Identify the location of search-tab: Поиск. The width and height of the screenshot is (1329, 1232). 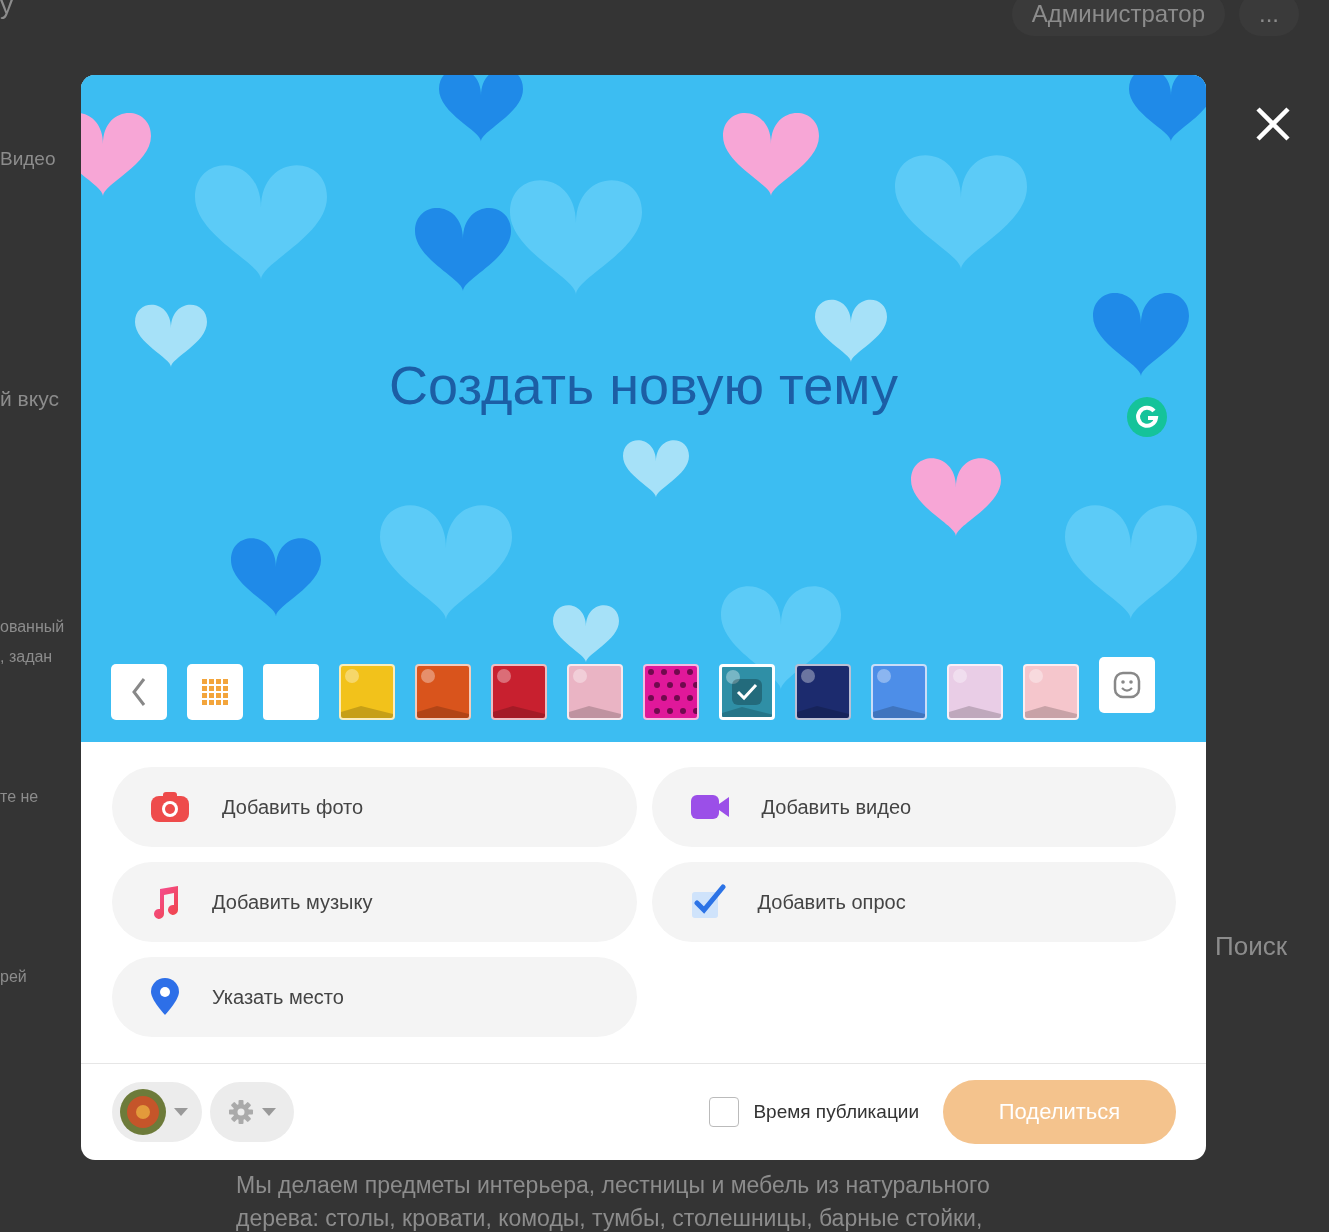
(1272, 946).